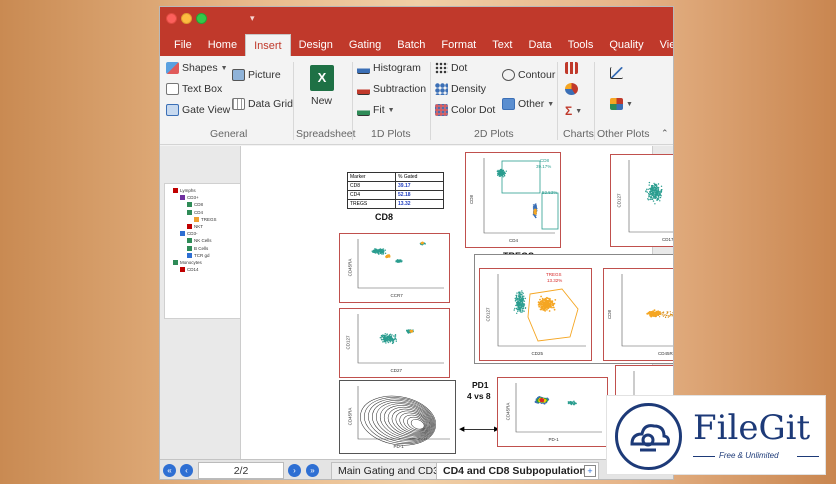  I want to click on sum-chart-button: Σ ▼, so click(573, 111).